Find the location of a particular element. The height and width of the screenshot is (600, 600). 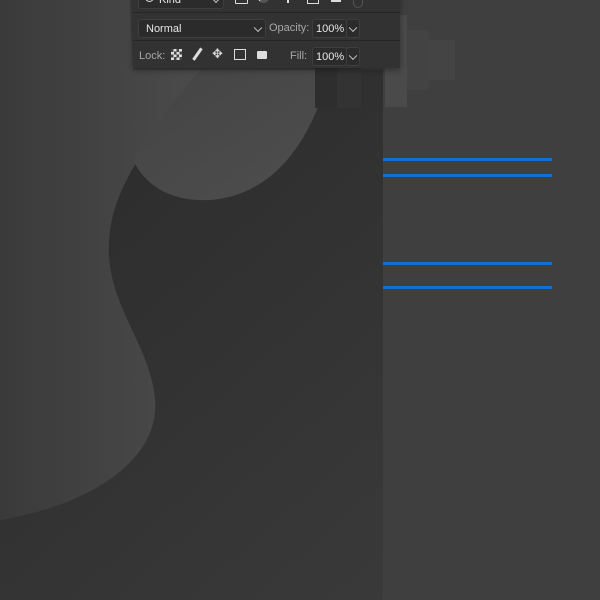

layer-filter-row: Kind is located at coordinates (266, 6).